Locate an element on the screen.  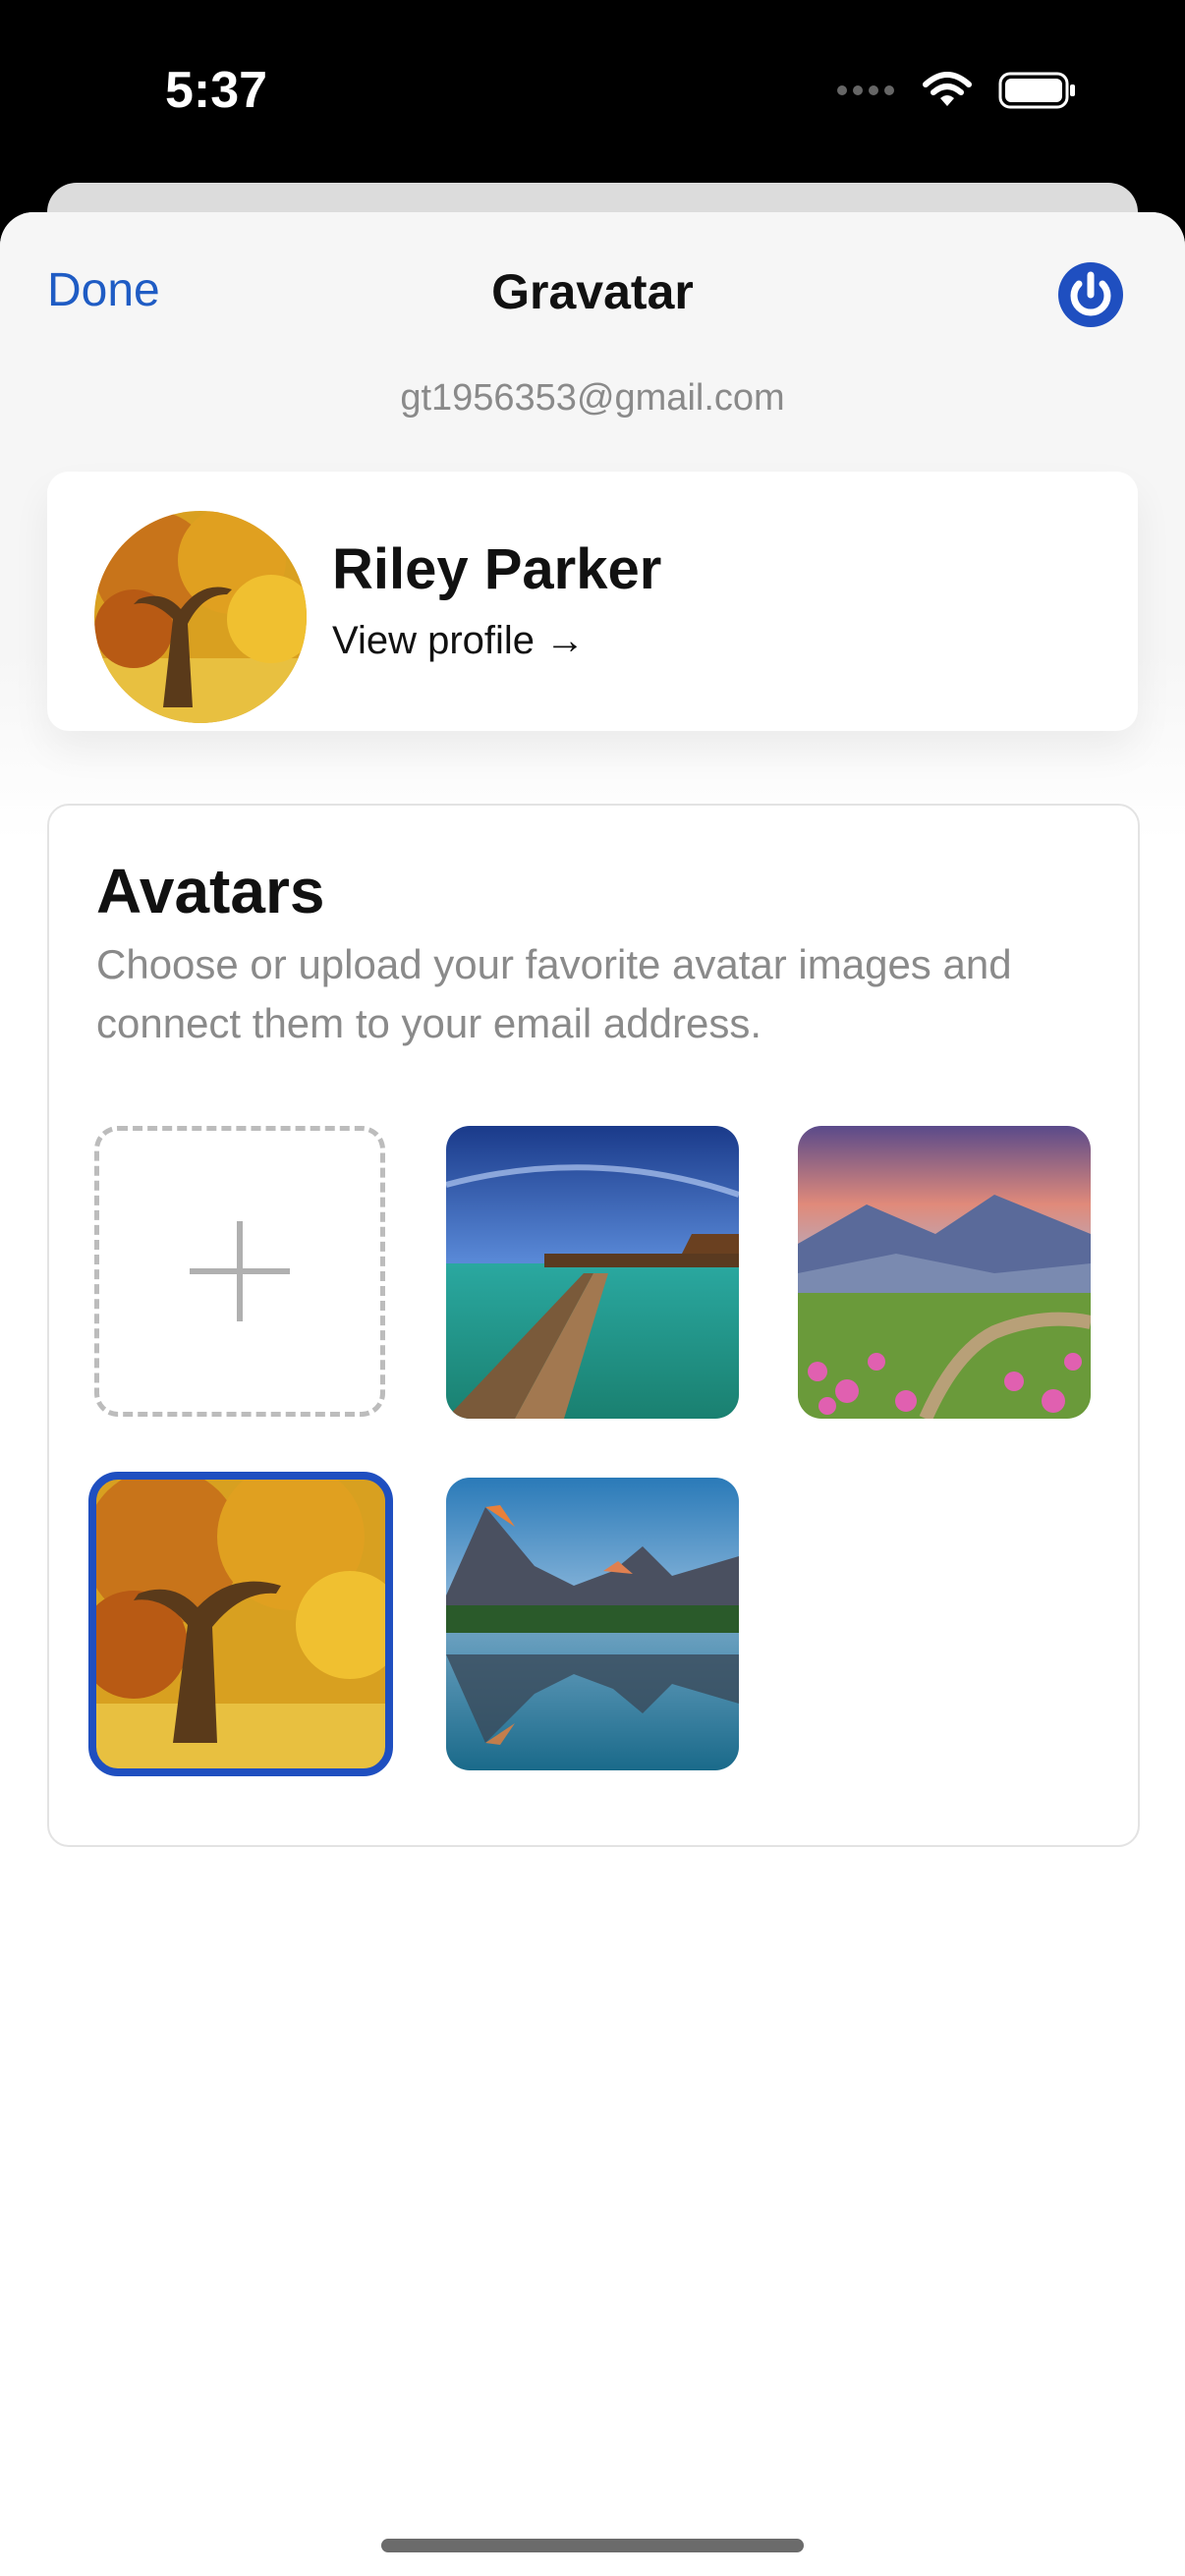
wifi-icon is located at coordinates (948, 89).